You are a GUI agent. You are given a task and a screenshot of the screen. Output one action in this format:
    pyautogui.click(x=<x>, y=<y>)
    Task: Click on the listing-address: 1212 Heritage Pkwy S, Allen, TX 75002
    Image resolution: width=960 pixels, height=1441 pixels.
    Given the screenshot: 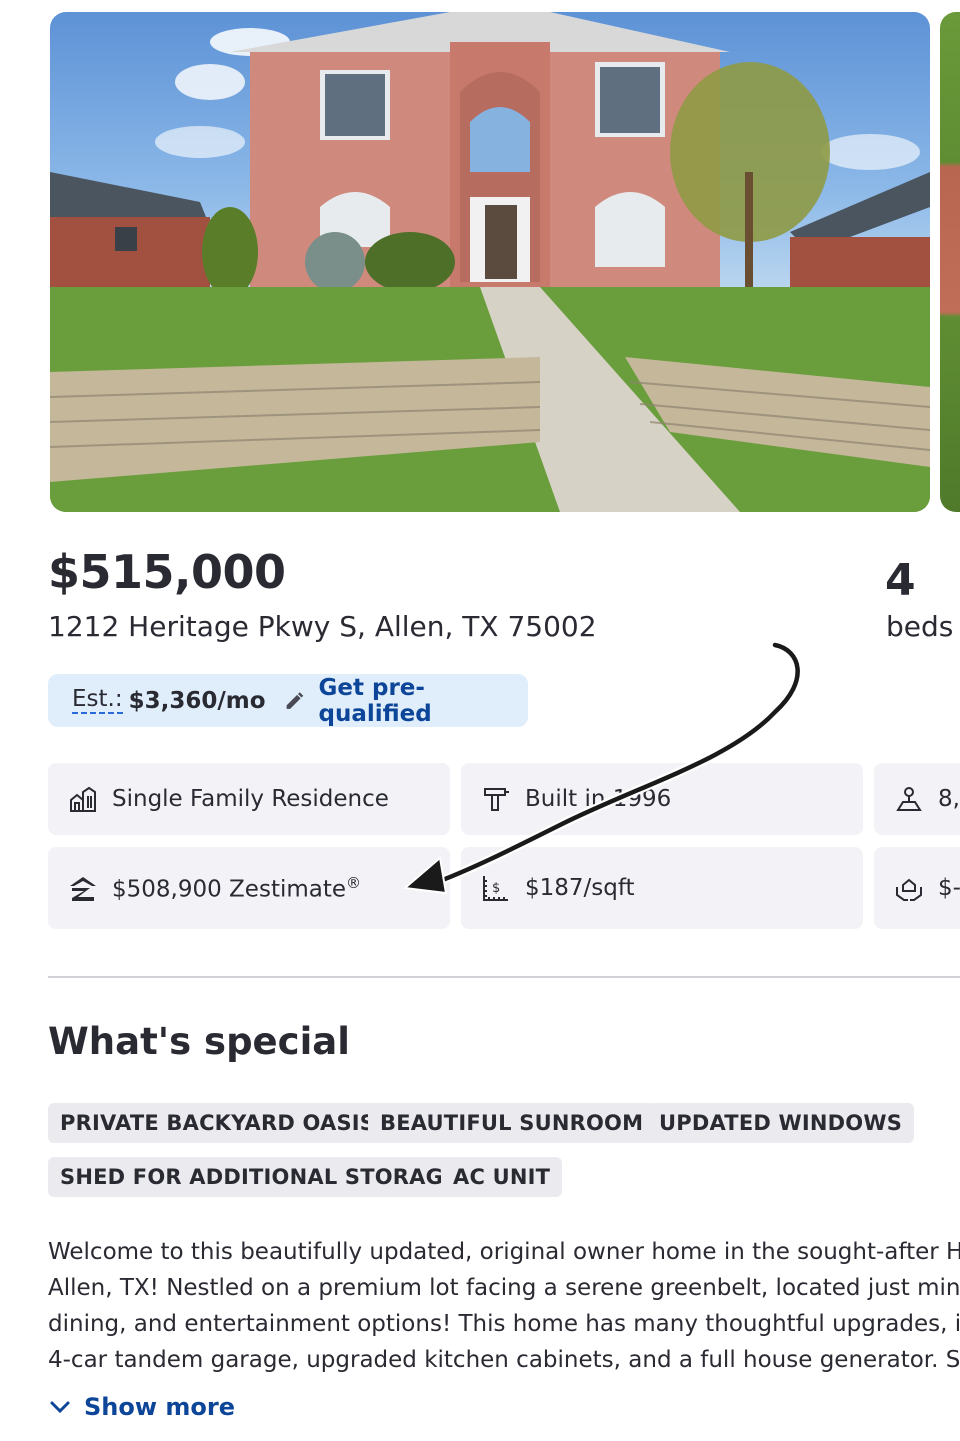 What is the action you would take?
    pyautogui.click(x=322, y=626)
    